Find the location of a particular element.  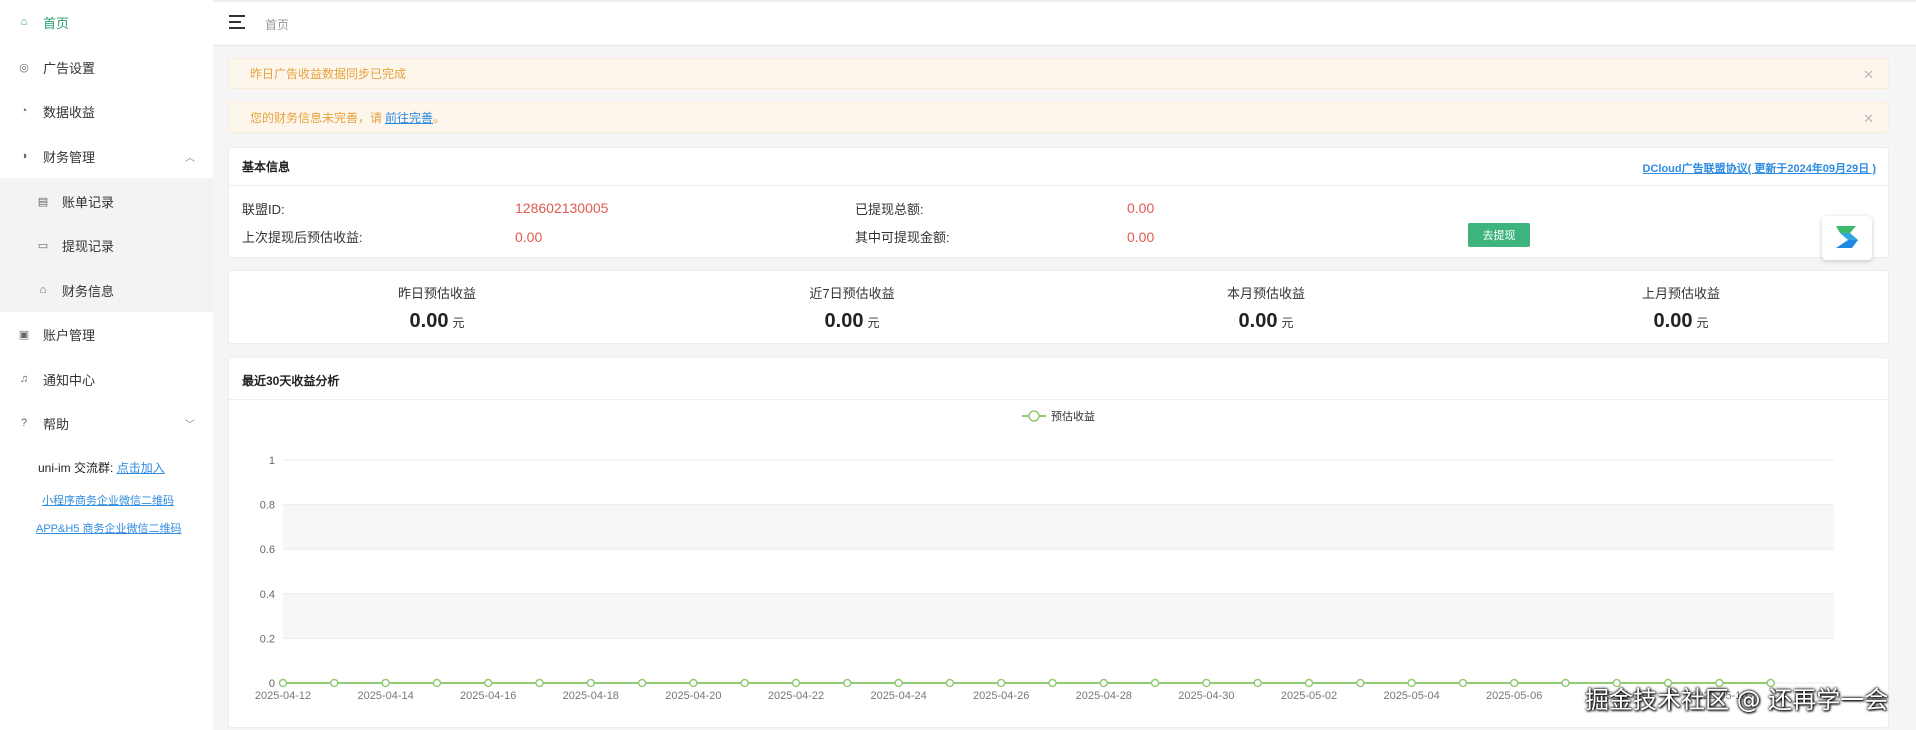

home-icon: ⌂ is located at coordinates (24, 22).